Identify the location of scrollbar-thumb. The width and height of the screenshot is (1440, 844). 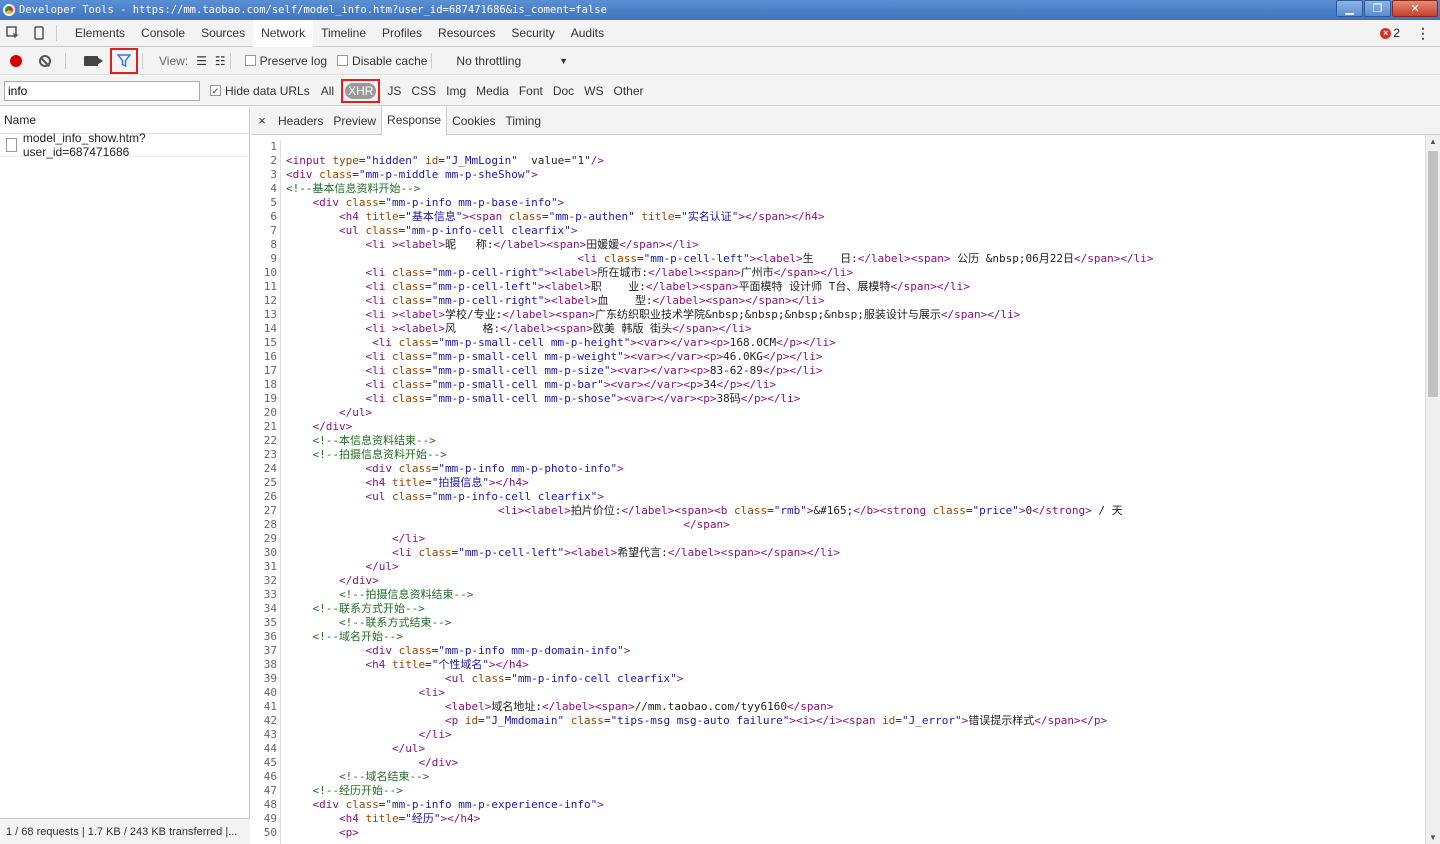
(1433, 274).